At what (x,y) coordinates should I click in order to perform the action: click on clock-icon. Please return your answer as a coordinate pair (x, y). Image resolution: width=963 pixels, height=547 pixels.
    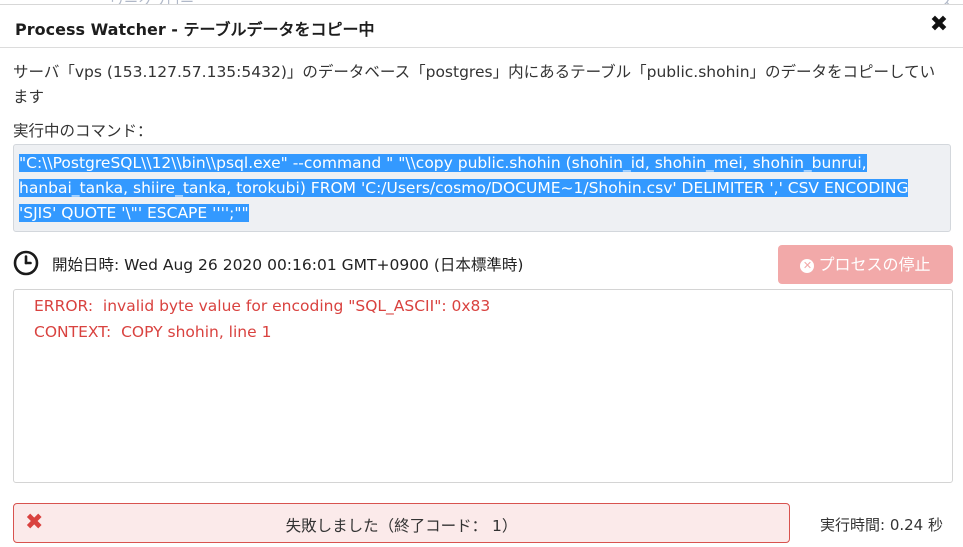
    Looking at the image, I should click on (26, 263).